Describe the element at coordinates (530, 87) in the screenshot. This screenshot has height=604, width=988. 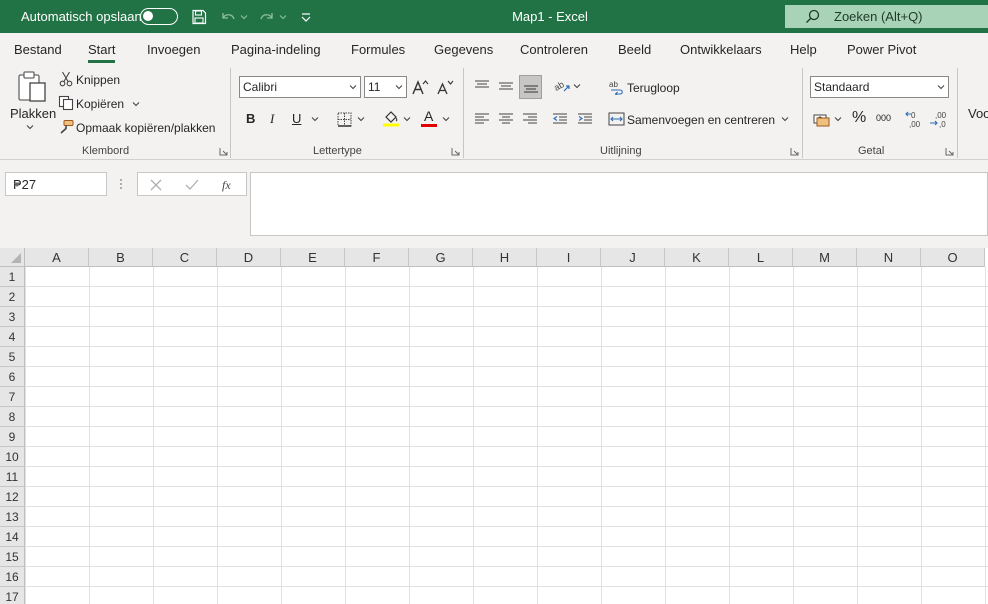
I see `align-bottom-icon` at that location.